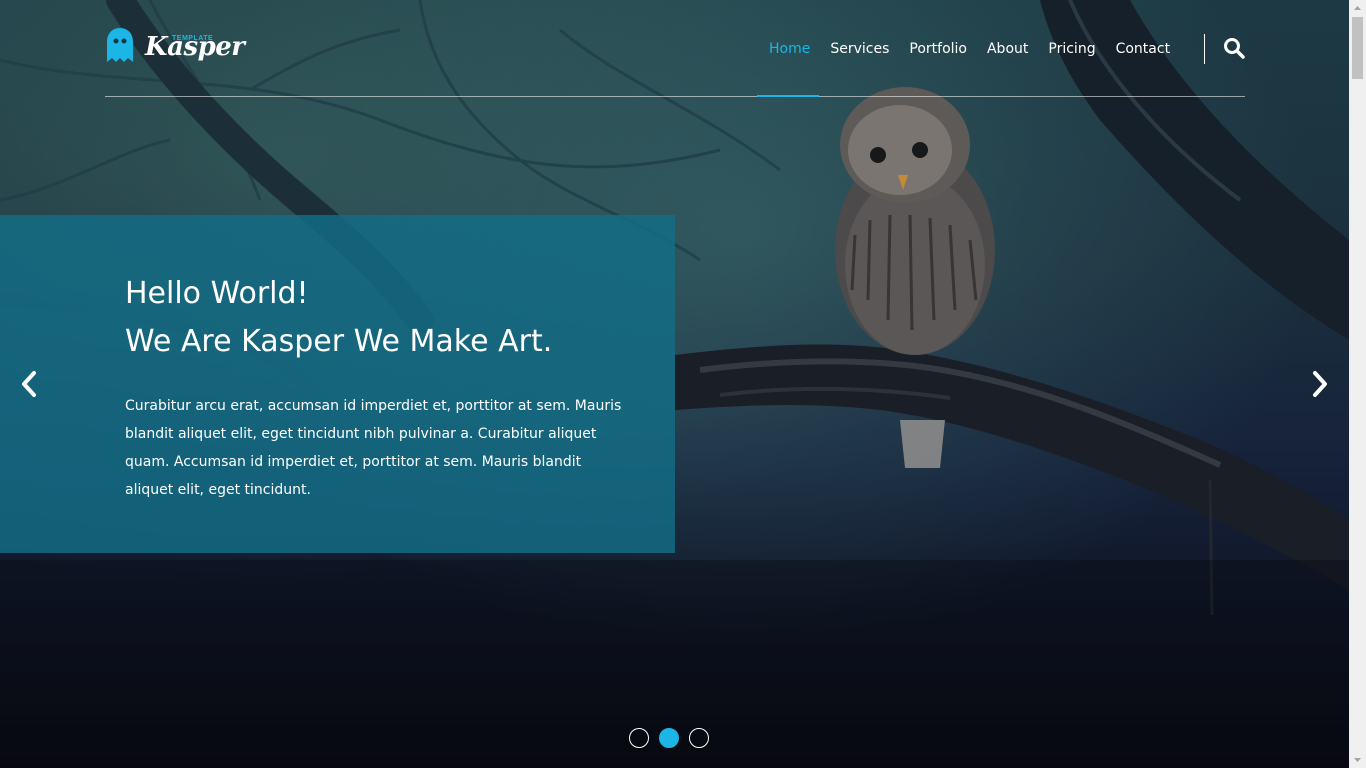 The height and width of the screenshot is (768, 1366). What do you see at coordinates (938, 49) in the screenshot?
I see `nav-item-portfolio: Portfolio` at bounding box center [938, 49].